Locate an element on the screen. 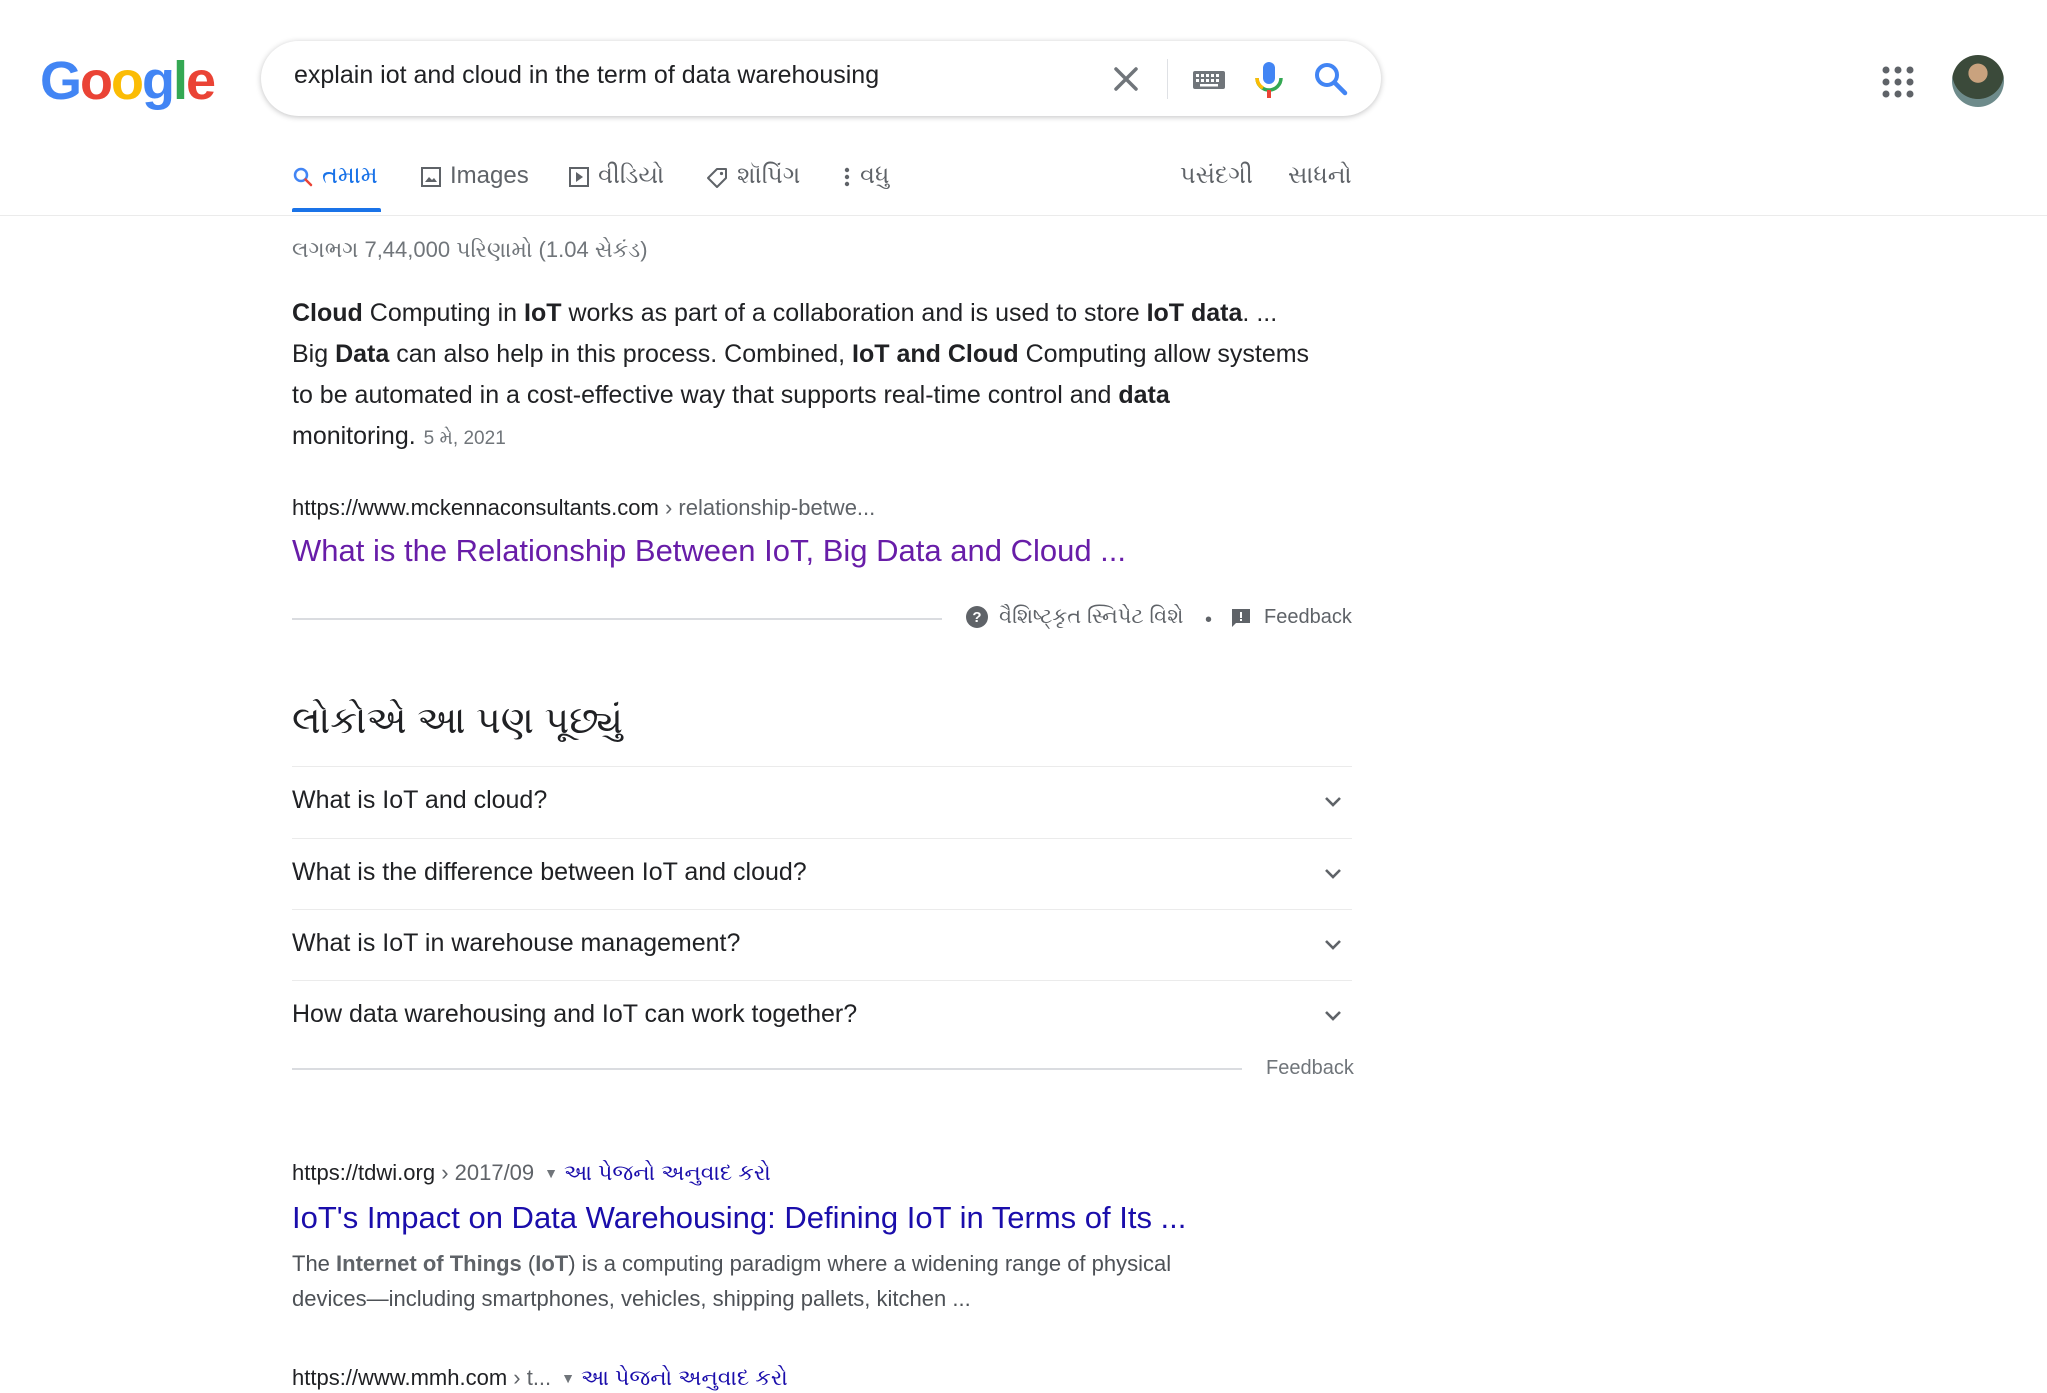 The height and width of the screenshot is (1393, 2047). desc-segment: ( is located at coordinates (528, 1263).